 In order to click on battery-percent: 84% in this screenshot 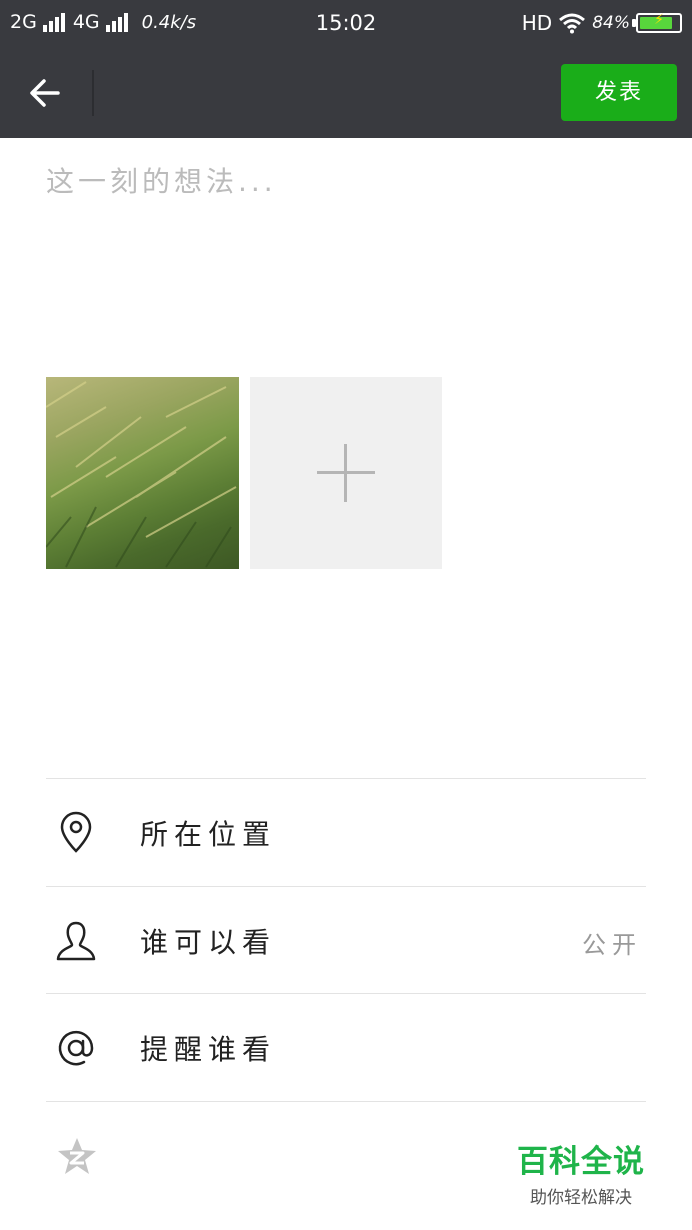, I will do `click(611, 23)`.